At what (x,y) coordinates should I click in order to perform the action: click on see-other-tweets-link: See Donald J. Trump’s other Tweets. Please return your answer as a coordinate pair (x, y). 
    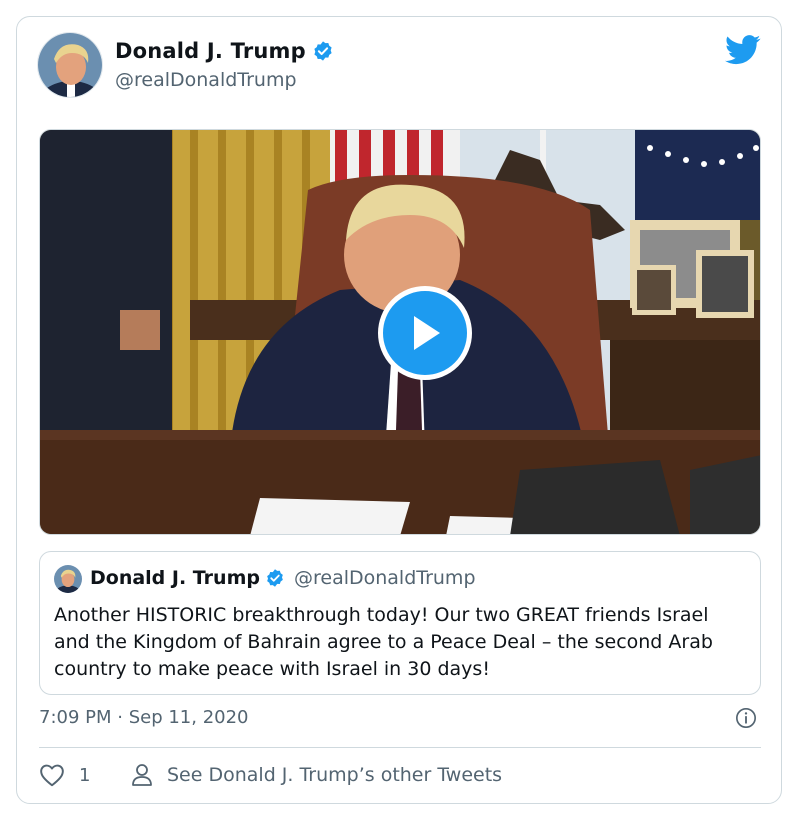
    Looking at the image, I should click on (316, 775).